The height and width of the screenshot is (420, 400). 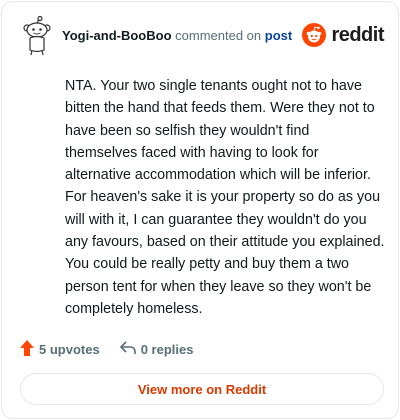 I want to click on action-text: commented on, so click(x=218, y=35).